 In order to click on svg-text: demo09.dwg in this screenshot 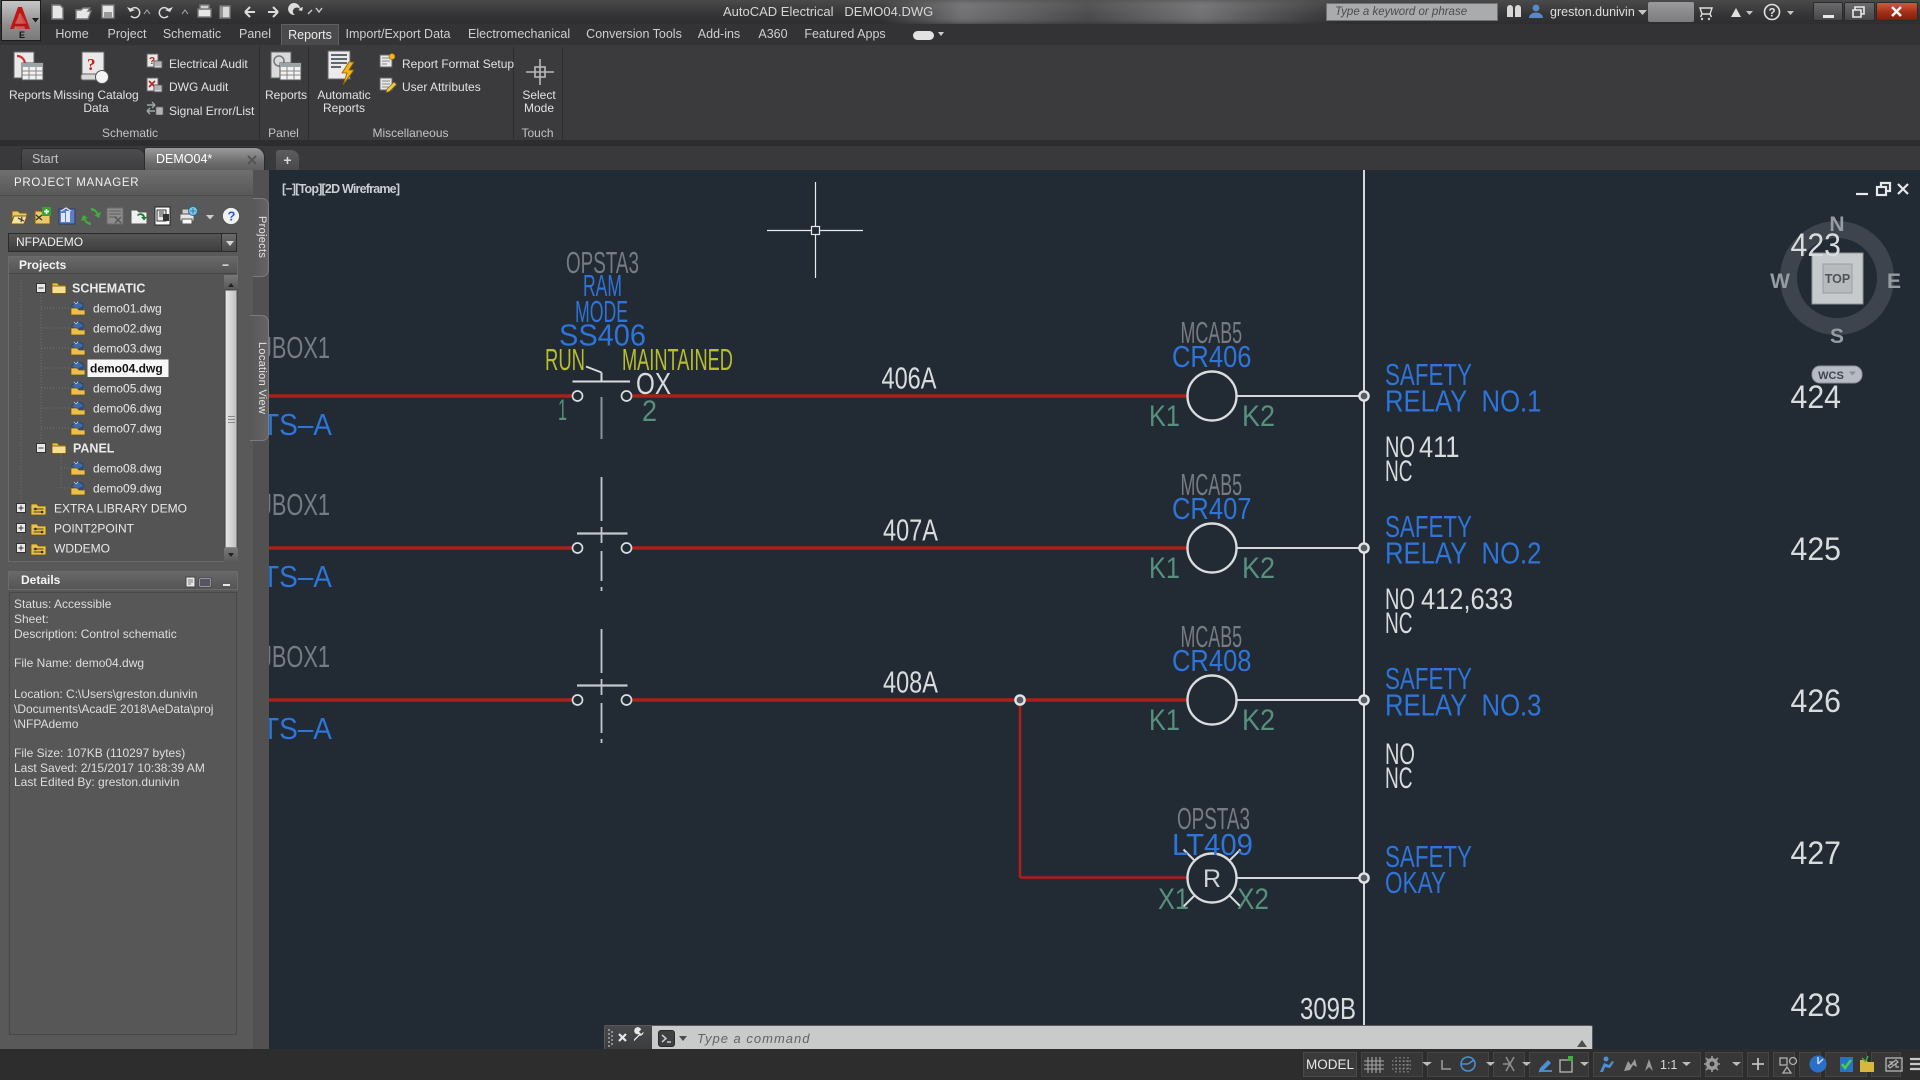, I will do `click(127, 489)`.